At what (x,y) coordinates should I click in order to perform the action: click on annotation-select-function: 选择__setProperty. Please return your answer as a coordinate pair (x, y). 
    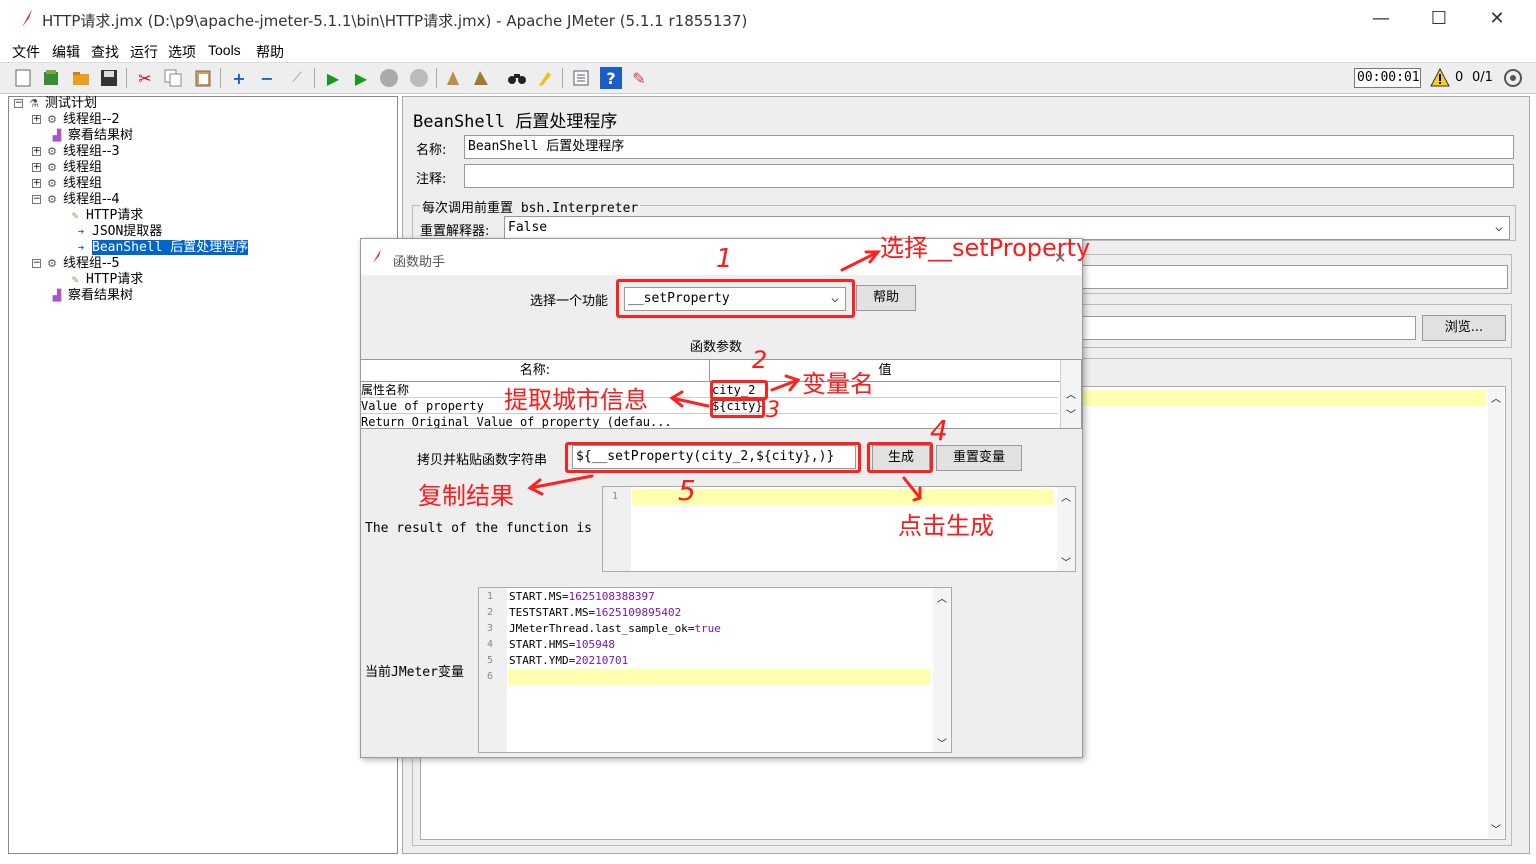
    Looking at the image, I should click on (985, 248).